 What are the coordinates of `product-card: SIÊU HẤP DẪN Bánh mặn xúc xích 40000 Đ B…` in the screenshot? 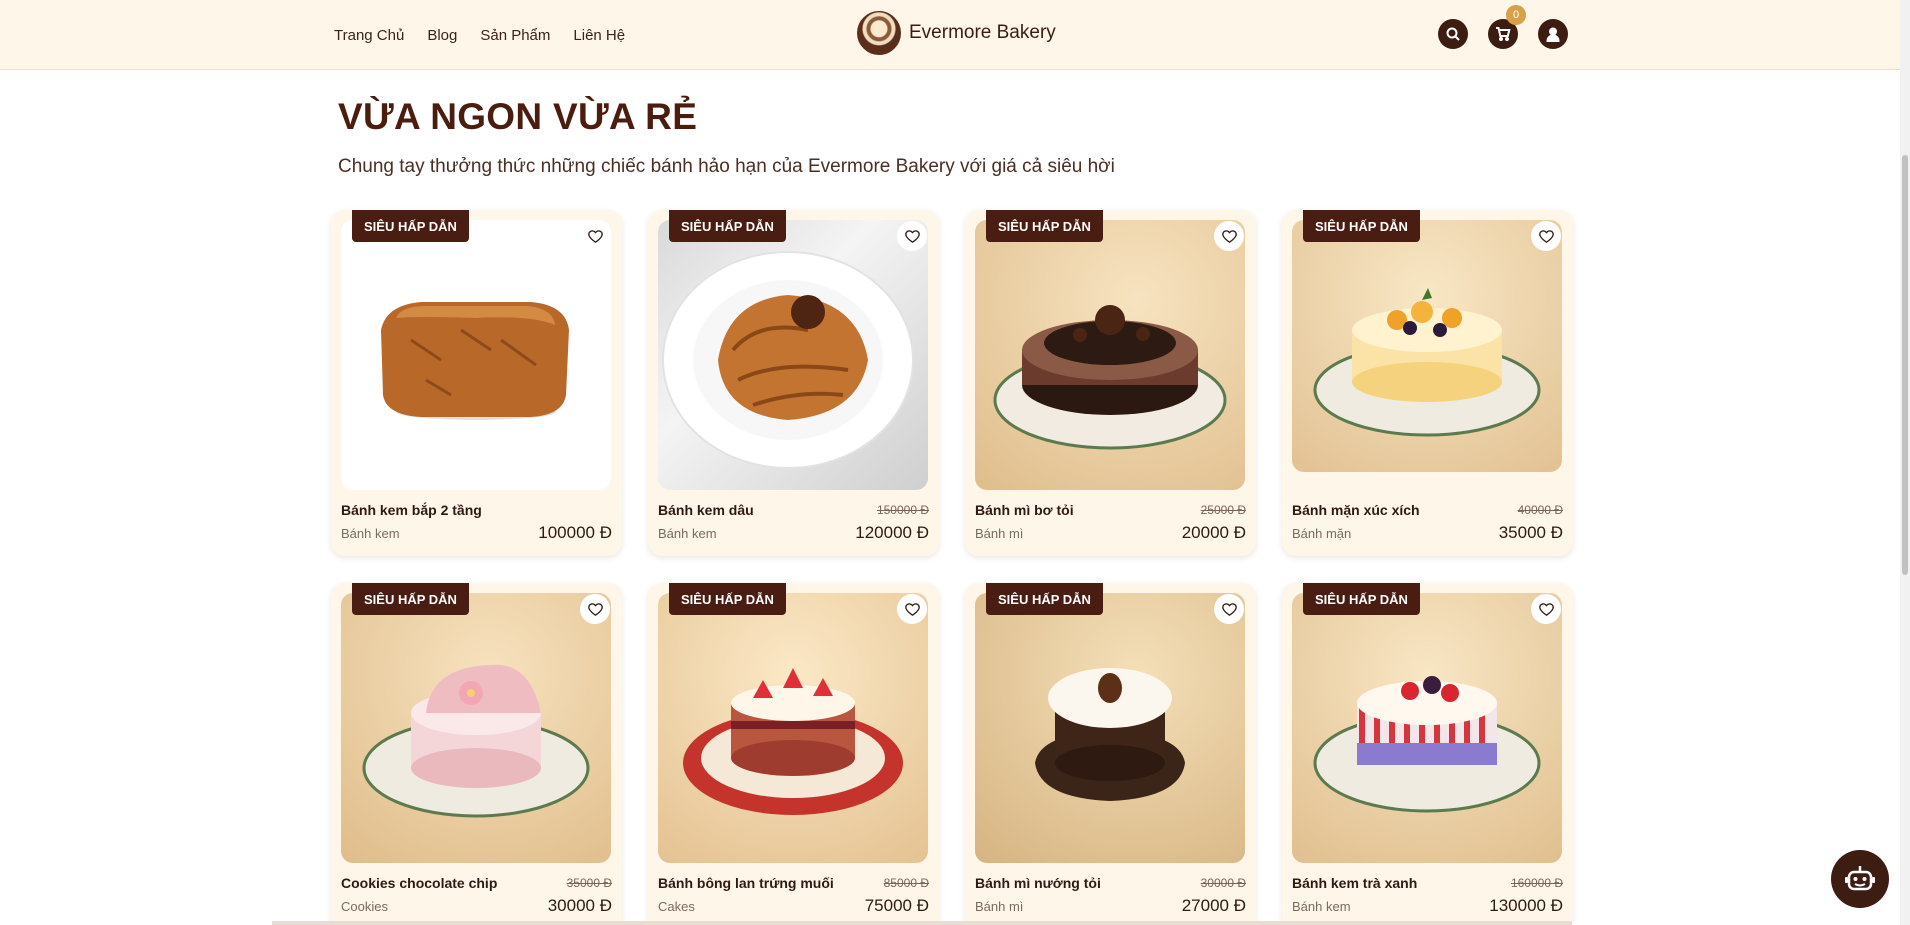 It's located at (1427, 383).